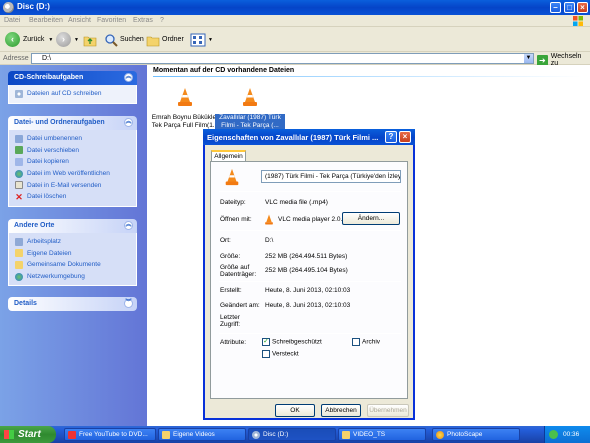  I want to click on cd-tasks-header: CD-Schreibaufgaben ︽, so click(72, 78).